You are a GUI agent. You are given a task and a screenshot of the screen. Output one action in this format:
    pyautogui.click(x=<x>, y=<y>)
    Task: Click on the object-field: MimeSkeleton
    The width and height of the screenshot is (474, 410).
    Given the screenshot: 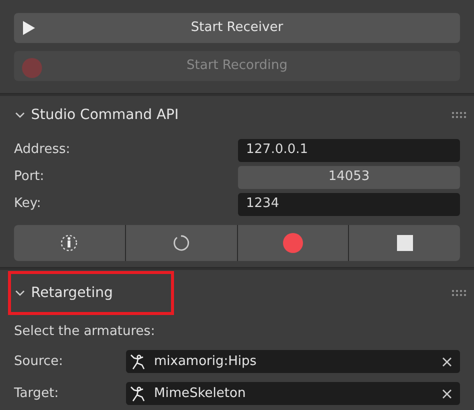 What is the action you would take?
    pyautogui.click(x=293, y=393)
    